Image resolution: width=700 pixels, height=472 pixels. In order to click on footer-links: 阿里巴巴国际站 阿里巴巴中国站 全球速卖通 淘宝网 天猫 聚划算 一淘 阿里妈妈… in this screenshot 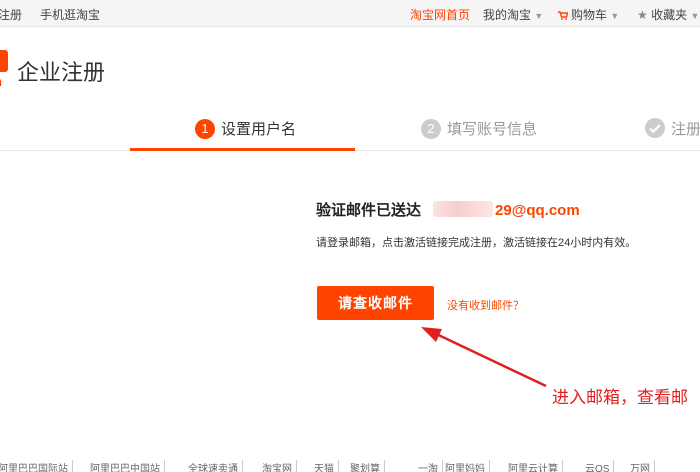, I will do `click(350, 466)`.